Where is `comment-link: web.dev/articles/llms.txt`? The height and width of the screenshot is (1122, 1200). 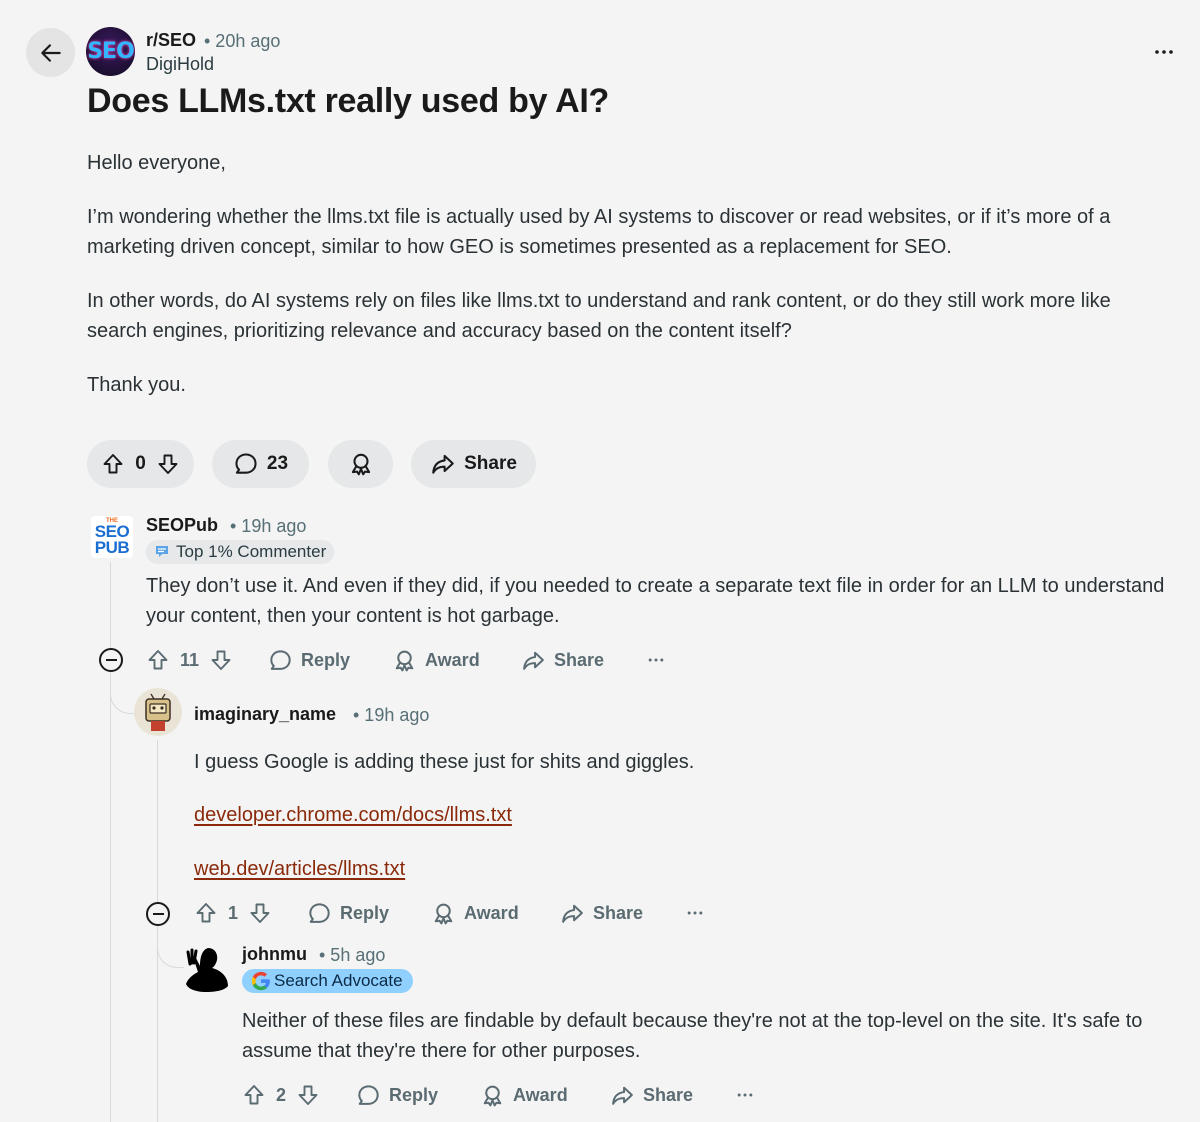
comment-link: web.dev/articles/llms.txt is located at coordinates (299, 869).